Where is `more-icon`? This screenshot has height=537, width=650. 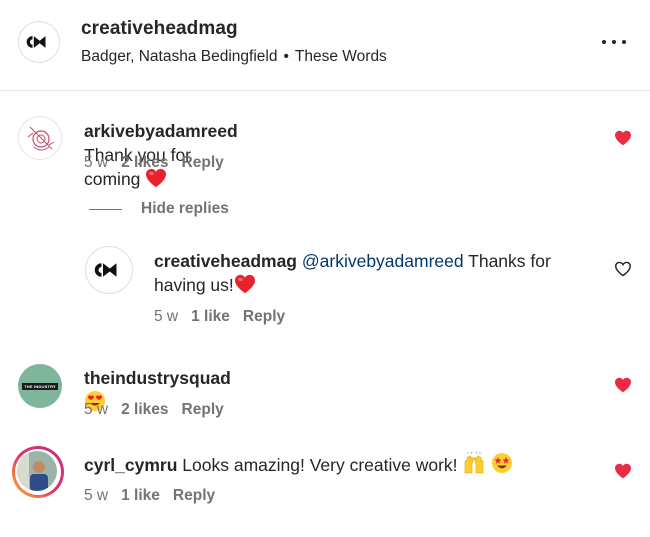
more-icon is located at coordinates (604, 42).